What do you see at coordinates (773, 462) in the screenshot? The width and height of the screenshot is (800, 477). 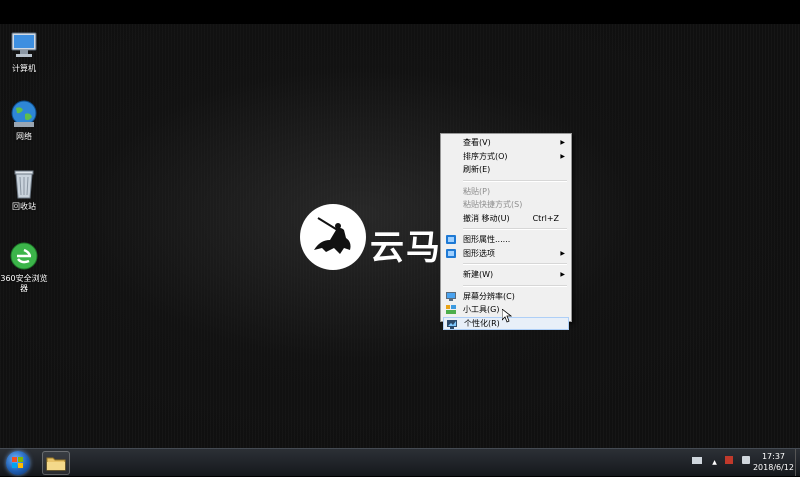 I see `taskbar-clock: 17:37 2018/6/12` at bounding box center [773, 462].